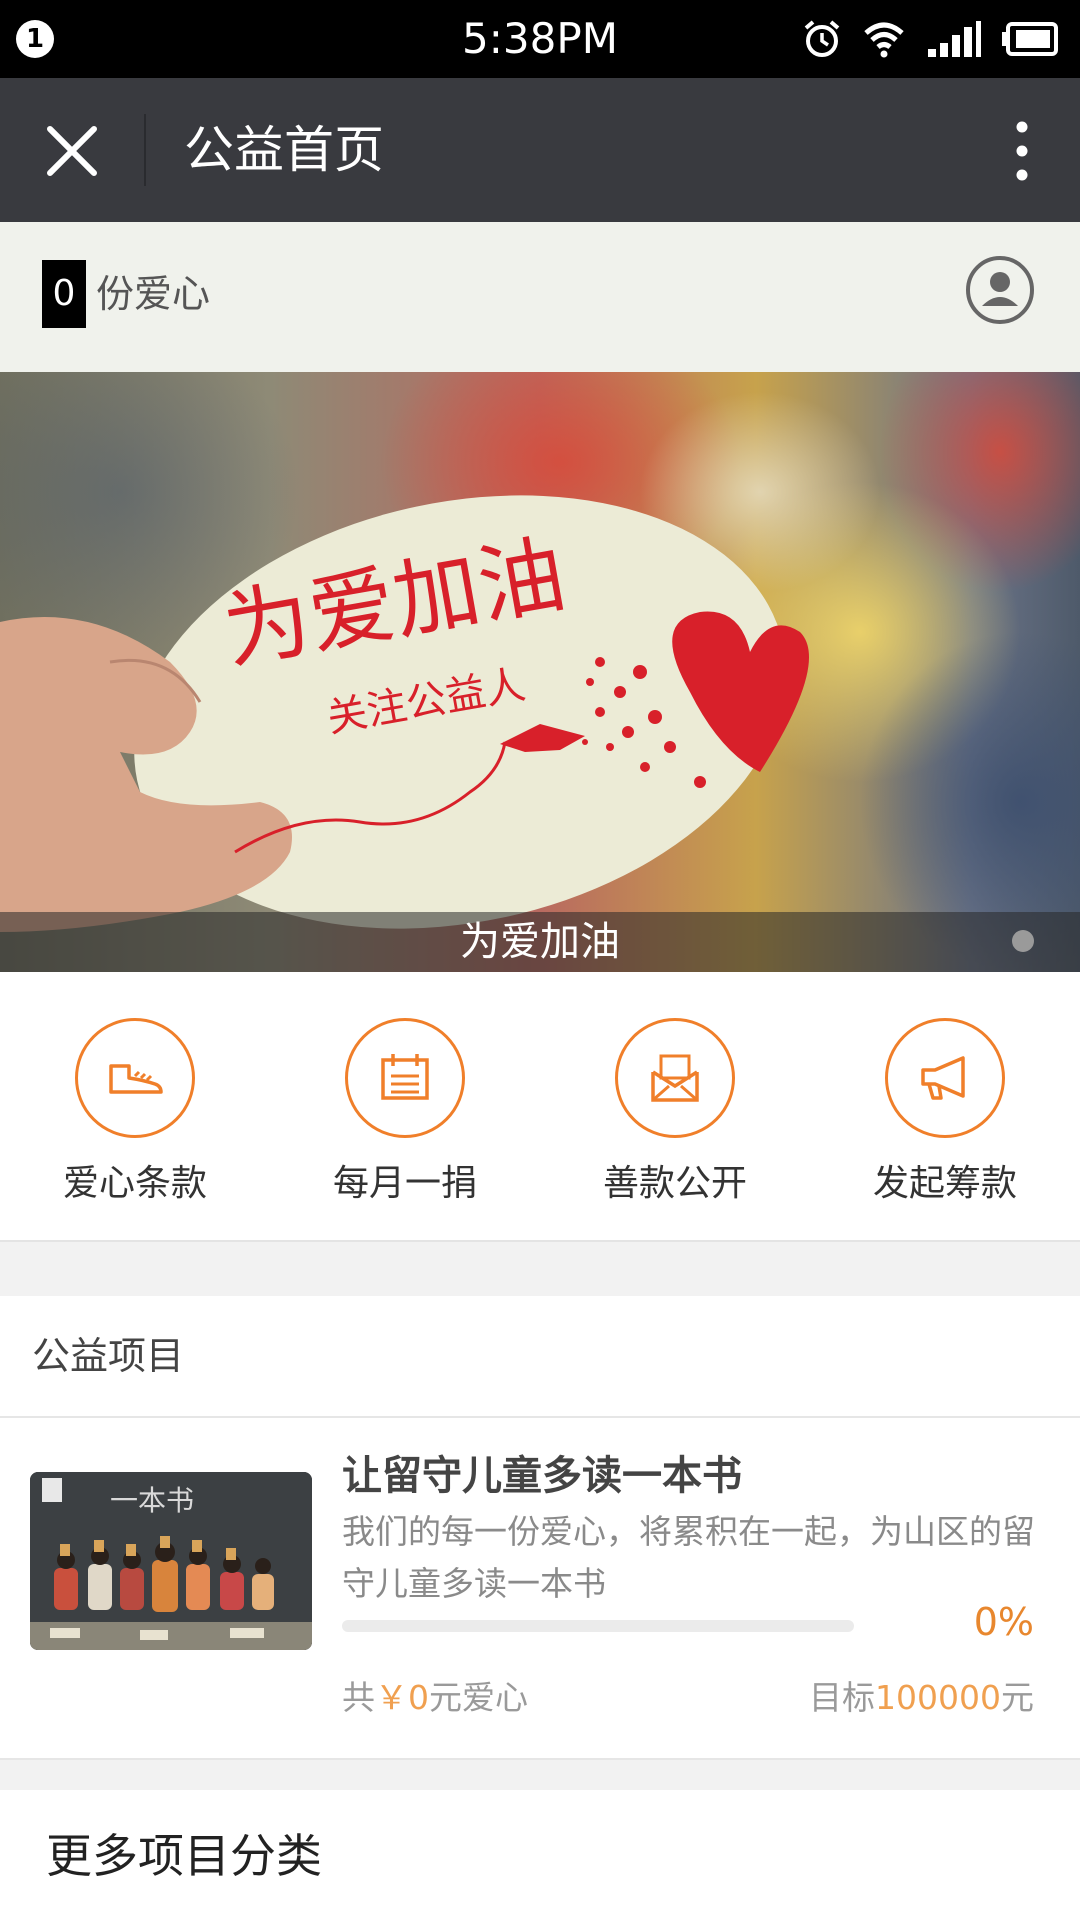  Describe the element at coordinates (64, 294) in the screenshot. I see `love-count: 0` at that location.